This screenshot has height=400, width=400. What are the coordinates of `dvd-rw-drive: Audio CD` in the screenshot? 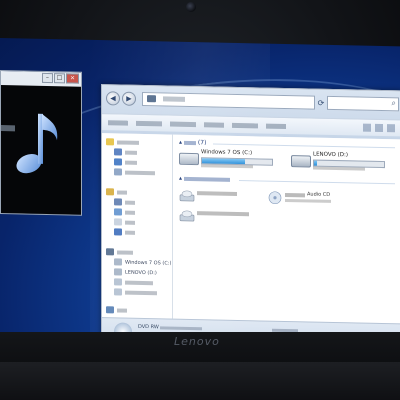 It's located at (332, 203).